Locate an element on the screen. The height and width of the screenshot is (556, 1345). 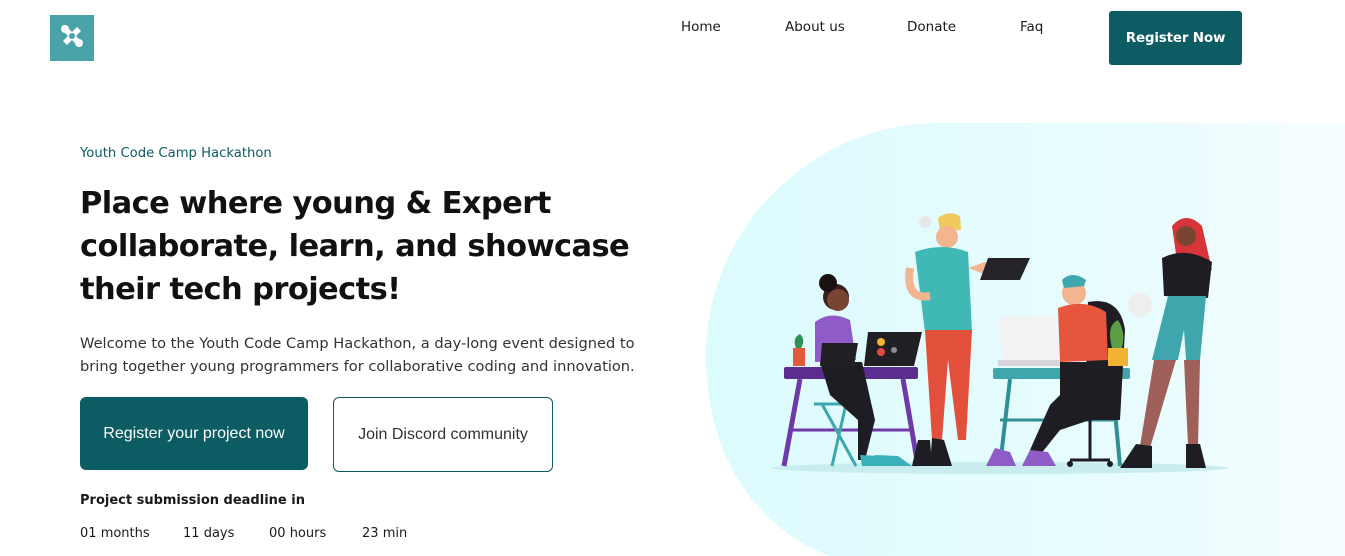
register-now-button: Register Now is located at coordinates (1175, 38).